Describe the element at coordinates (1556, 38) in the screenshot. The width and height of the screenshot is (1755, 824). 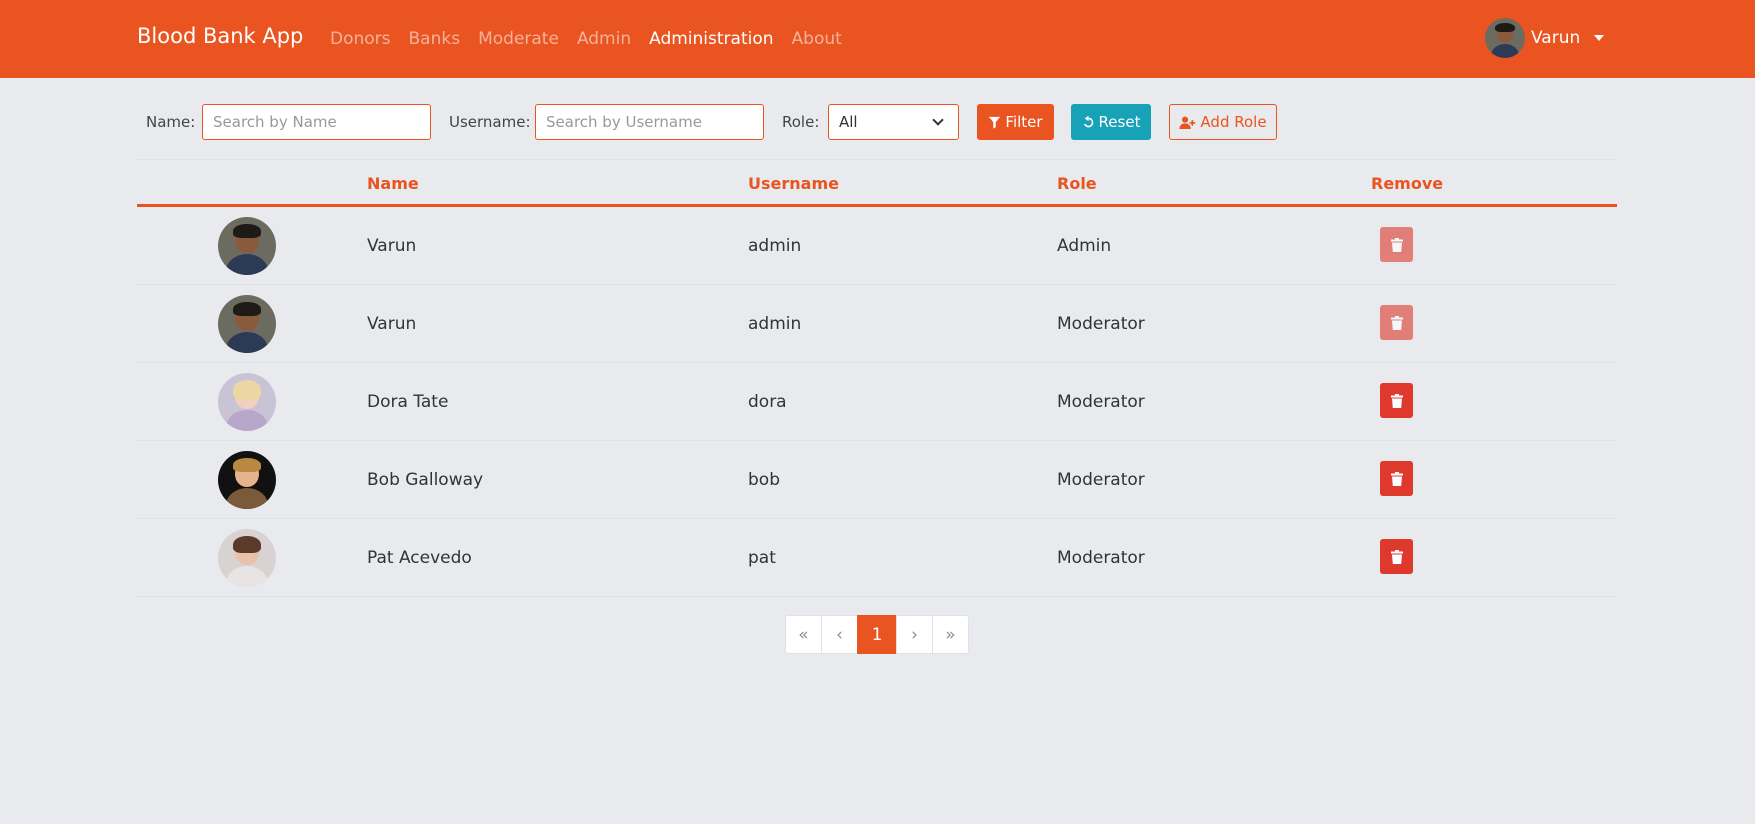
I see `user-name: Varun` at that location.